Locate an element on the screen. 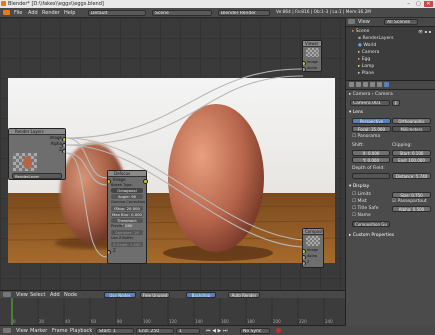 The height and width of the screenshot is (335, 435). blender-logo-icon is located at coordinates (3, 3).